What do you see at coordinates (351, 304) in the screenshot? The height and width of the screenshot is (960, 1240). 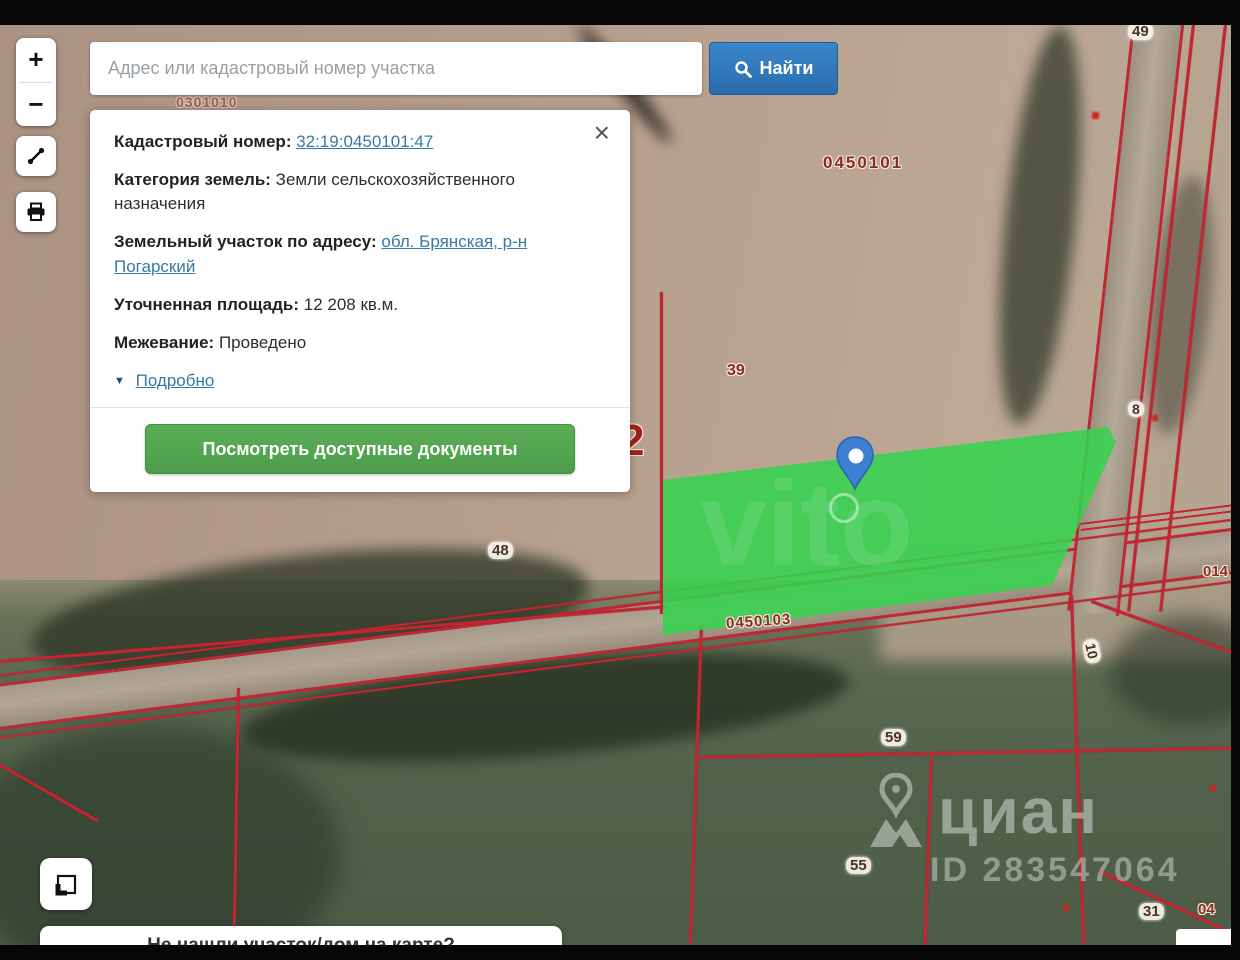 I see `field-value: 12 208 кв.м.` at bounding box center [351, 304].